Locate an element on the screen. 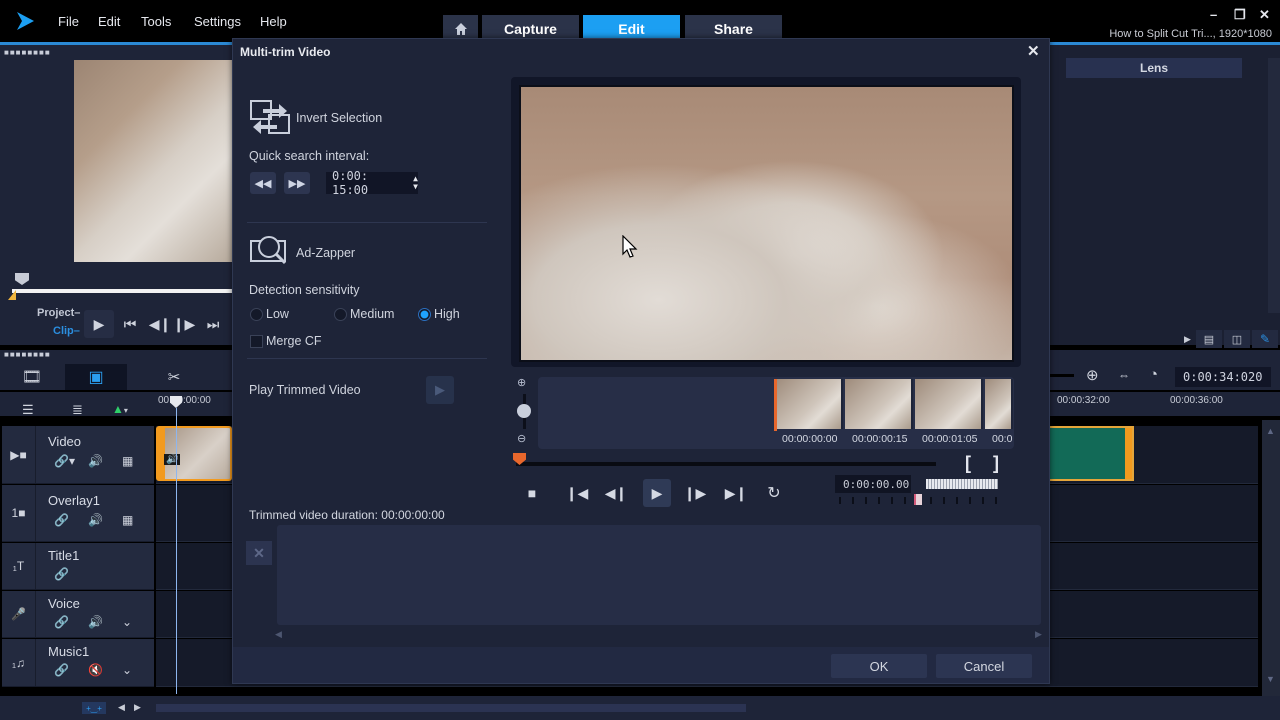 The image size is (1280, 720). ad-zapper-button: Ad-Zapper is located at coordinates (325, 253).